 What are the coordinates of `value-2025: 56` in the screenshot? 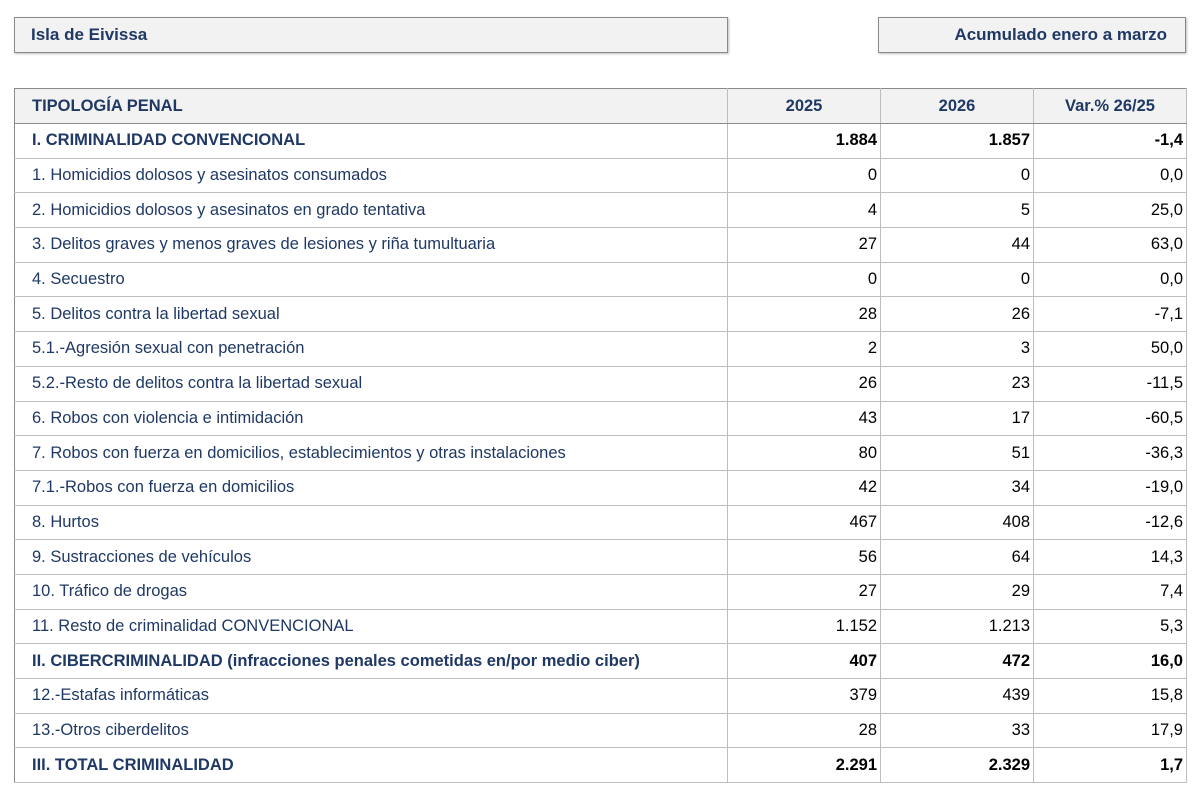 It's located at (804, 557).